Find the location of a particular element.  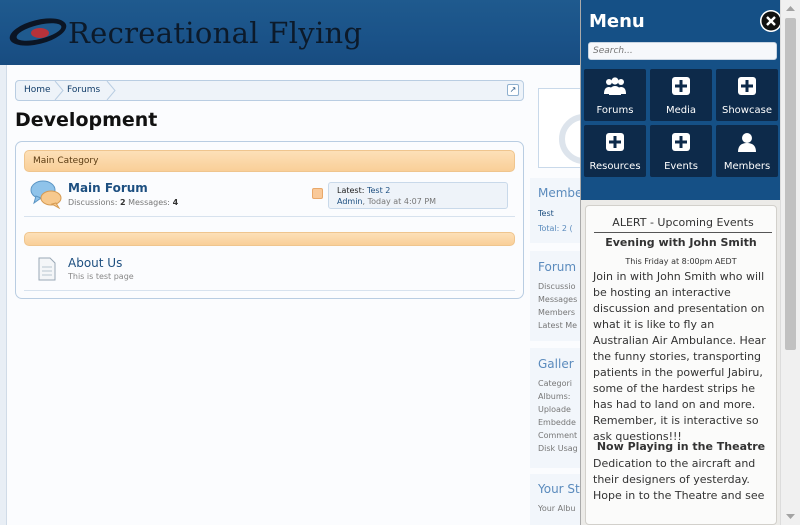

tile-resources: Resources is located at coordinates (615, 151).